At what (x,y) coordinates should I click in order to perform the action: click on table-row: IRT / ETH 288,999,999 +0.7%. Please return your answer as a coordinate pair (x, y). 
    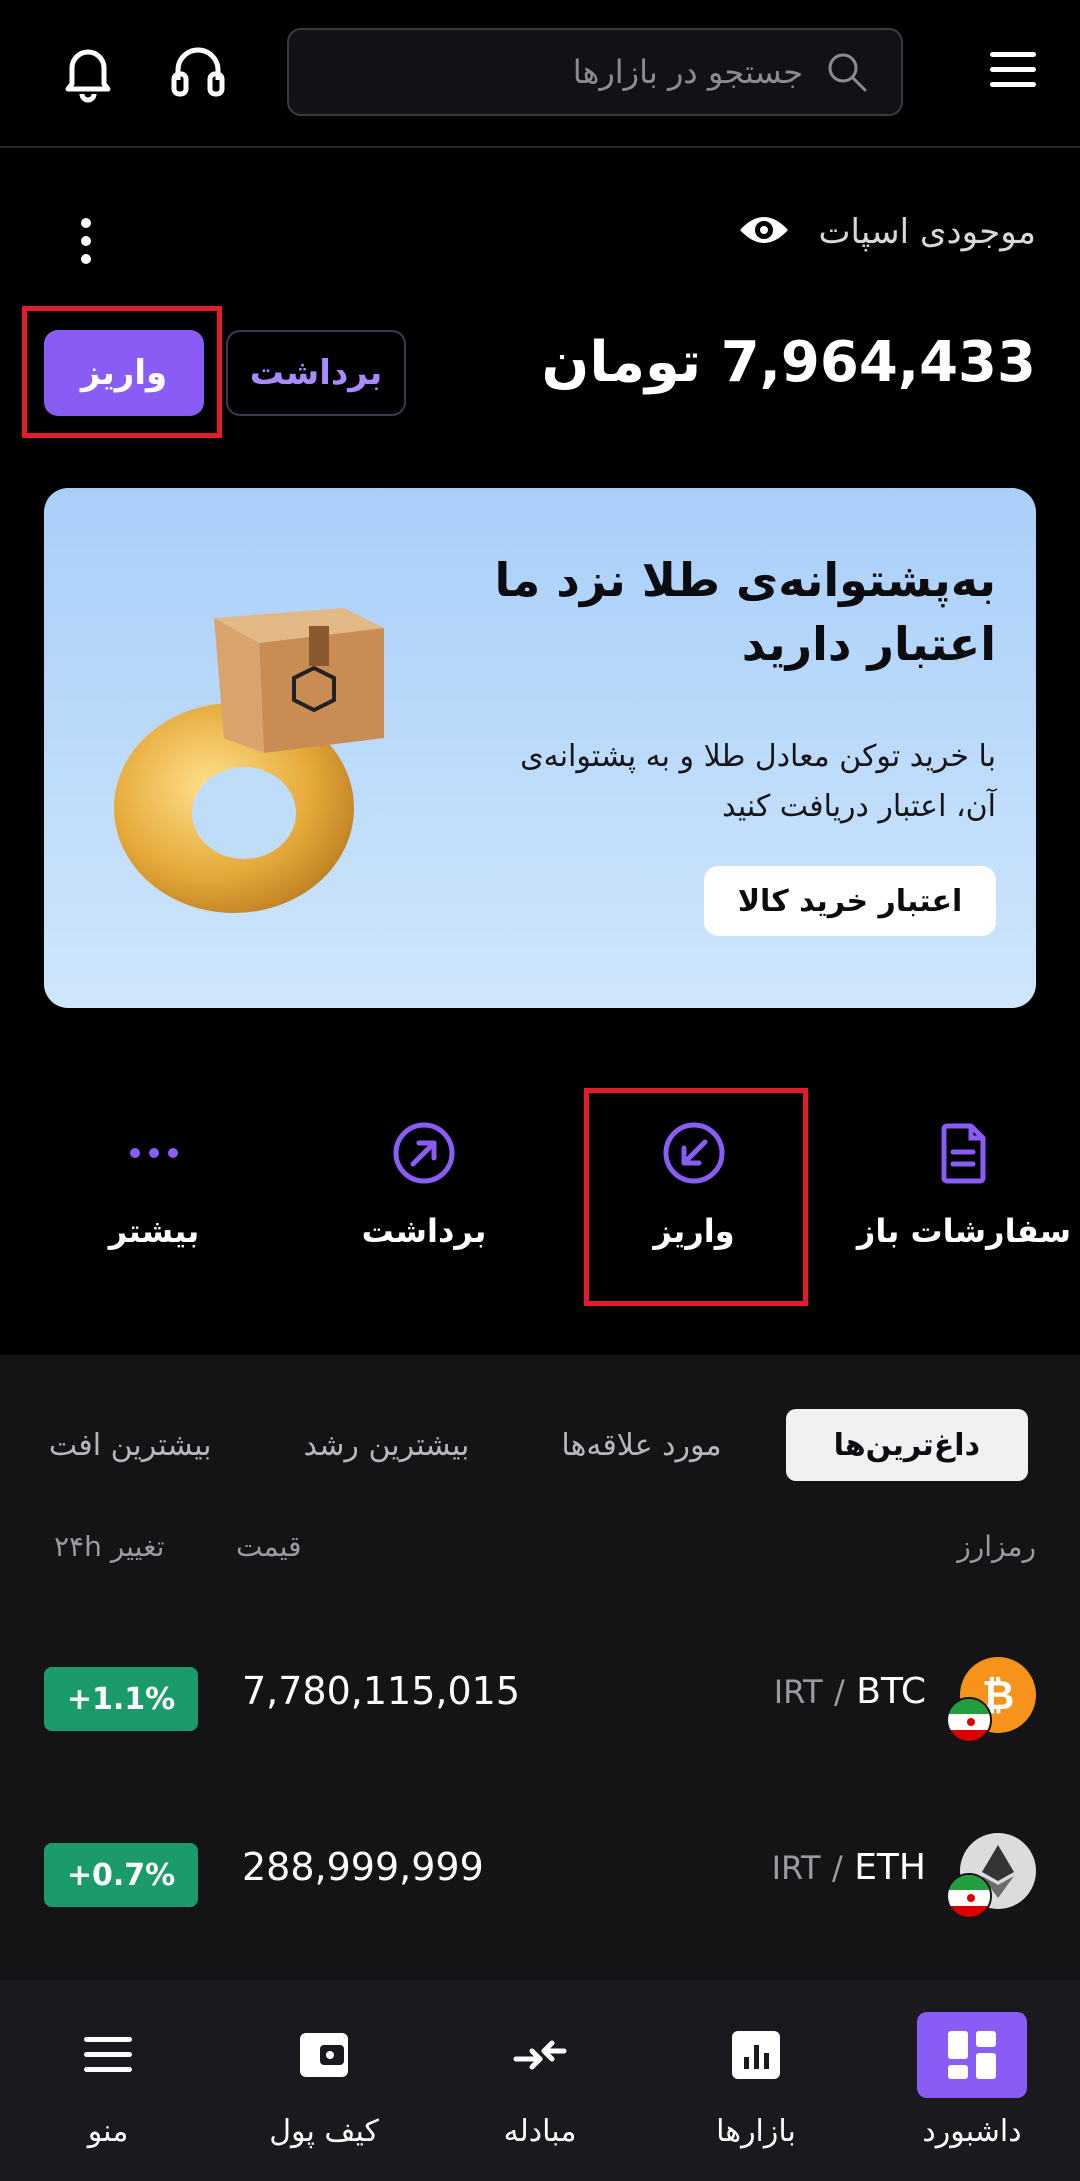
    Looking at the image, I should click on (540, 1876).